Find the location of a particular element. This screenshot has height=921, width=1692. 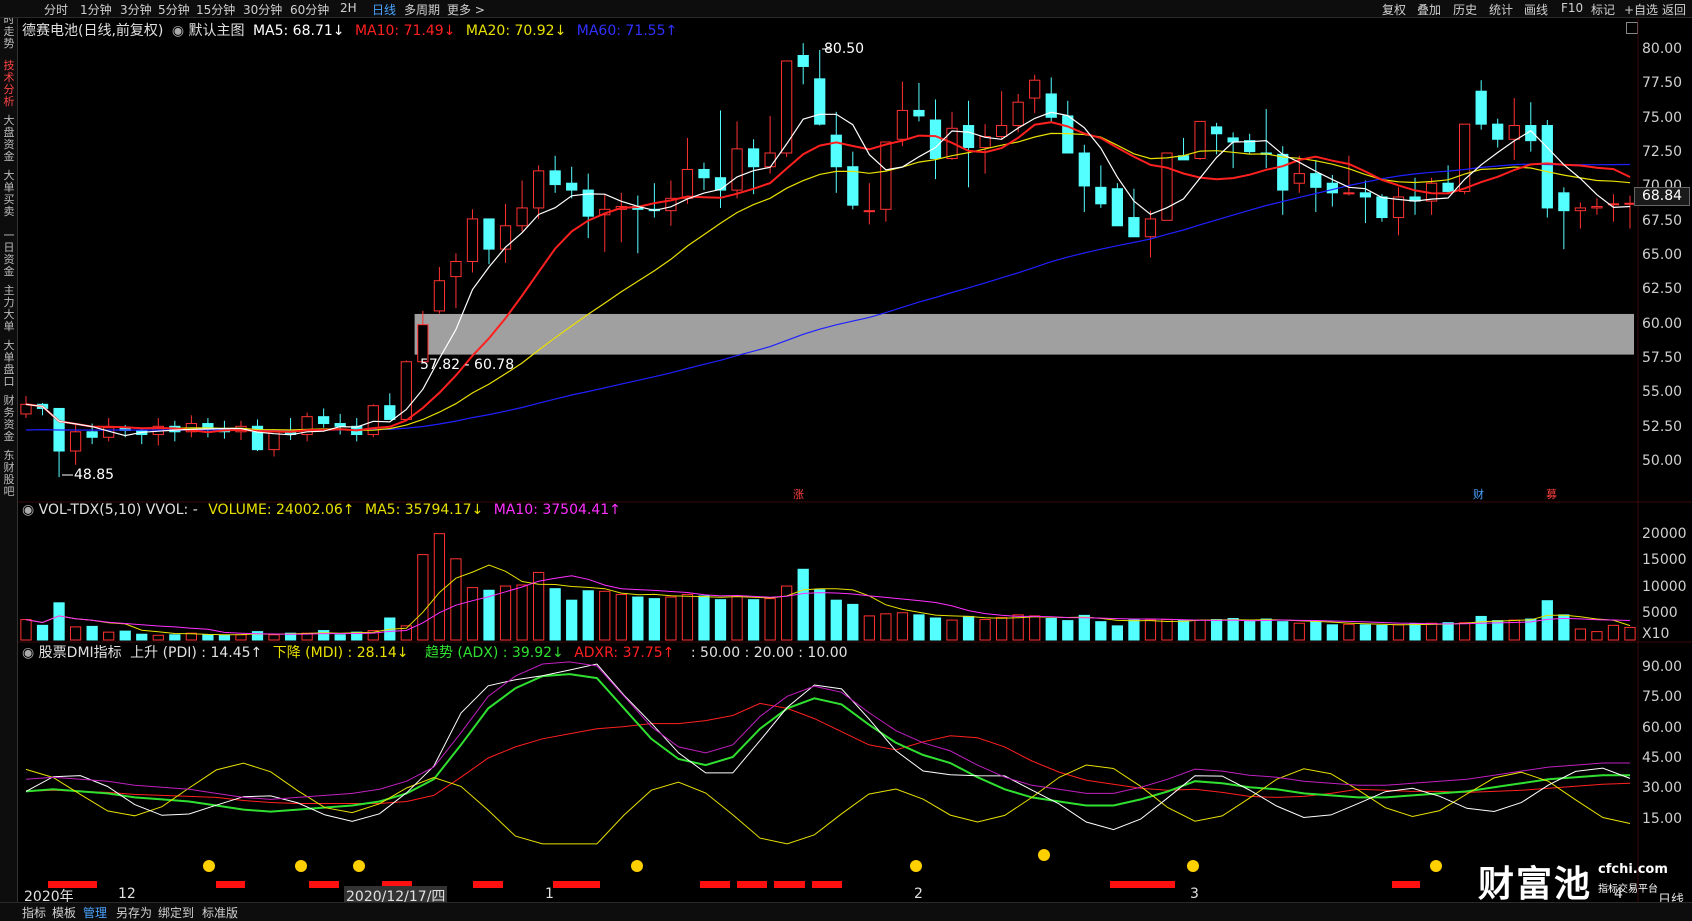

price-tick-label: 80.00 is located at coordinates (1662, 49).